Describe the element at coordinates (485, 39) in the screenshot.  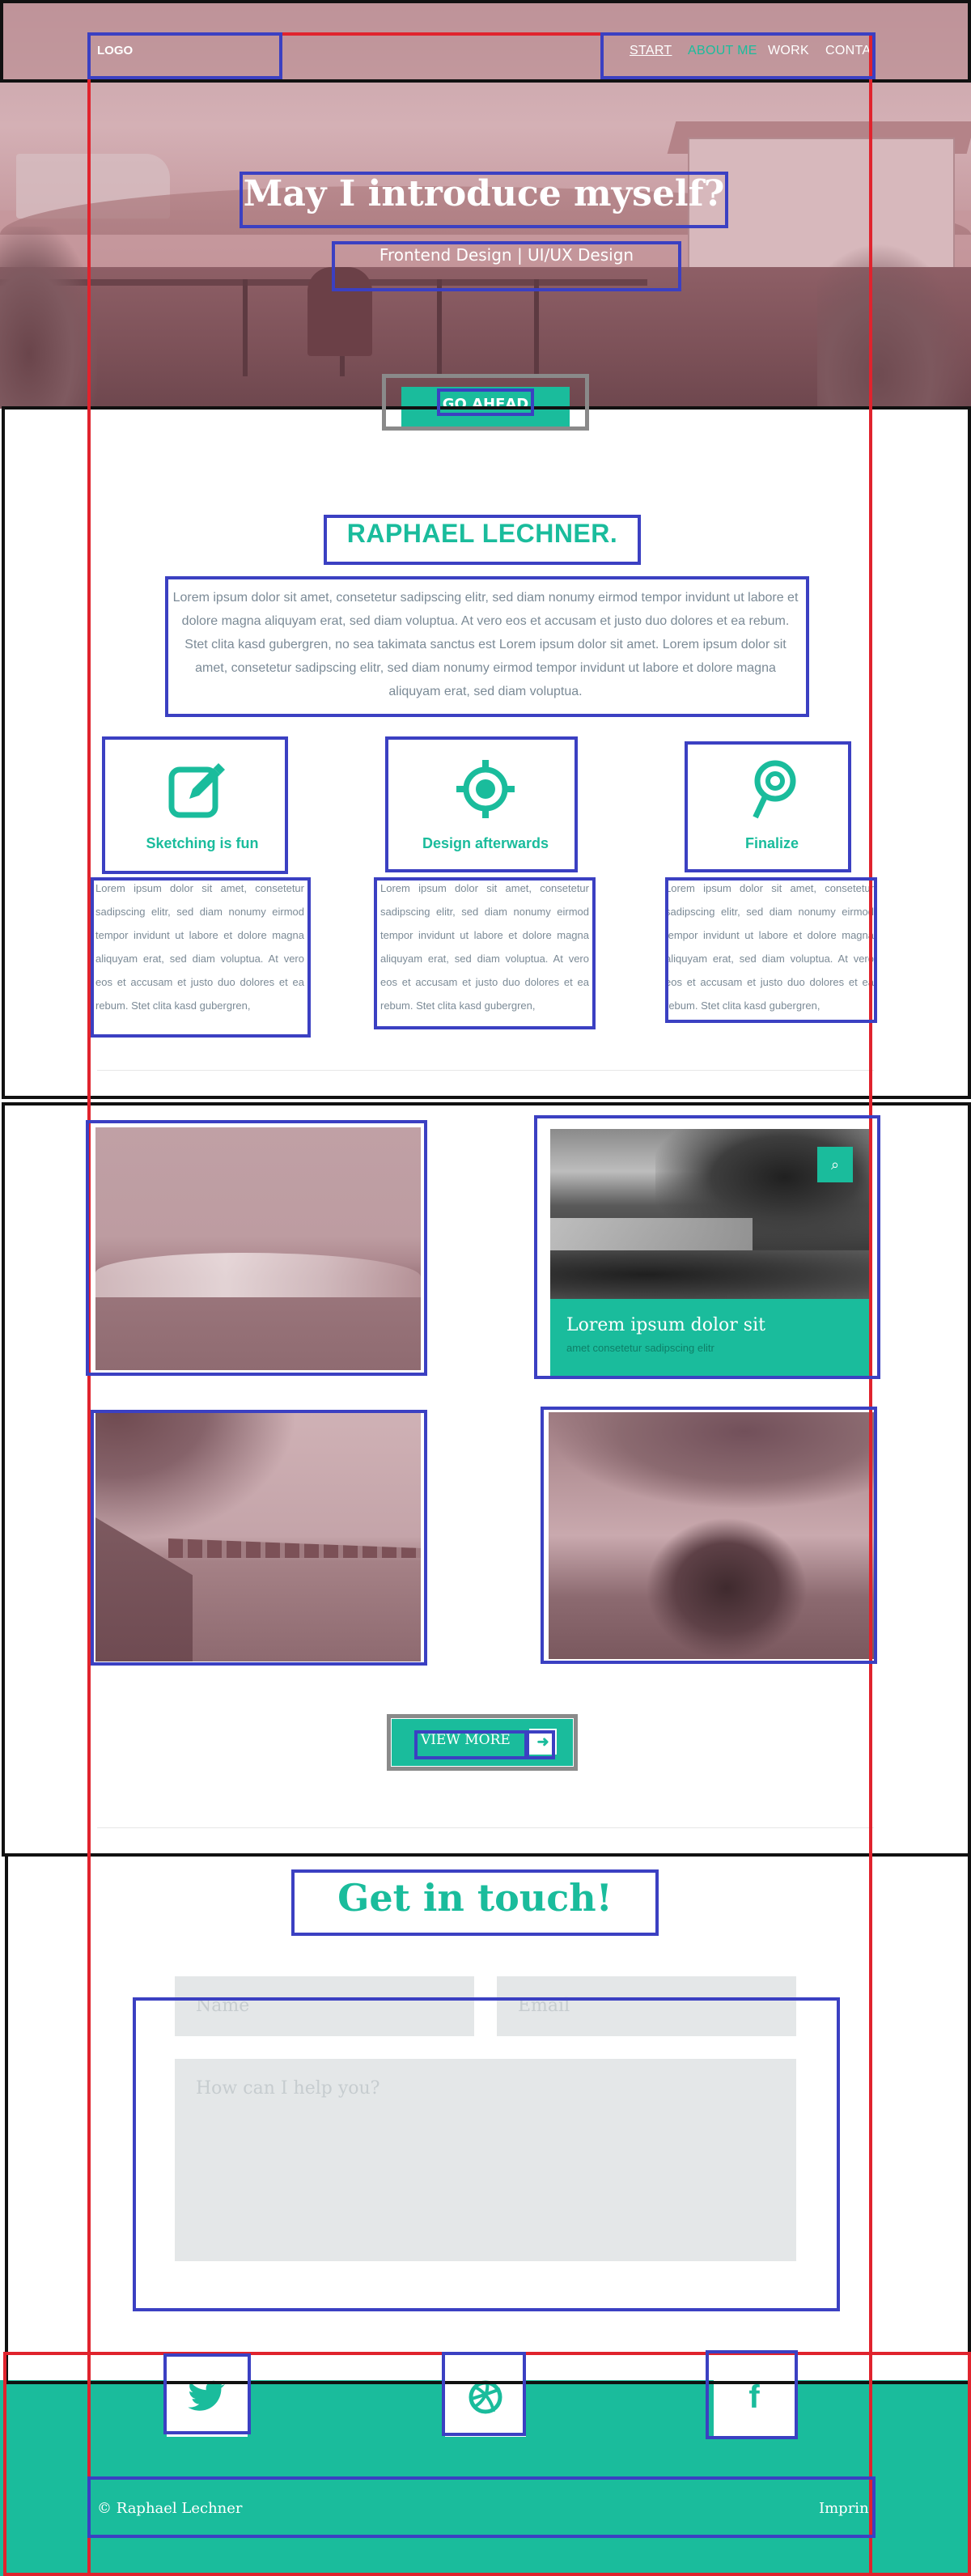
I see `top-nav` at that location.